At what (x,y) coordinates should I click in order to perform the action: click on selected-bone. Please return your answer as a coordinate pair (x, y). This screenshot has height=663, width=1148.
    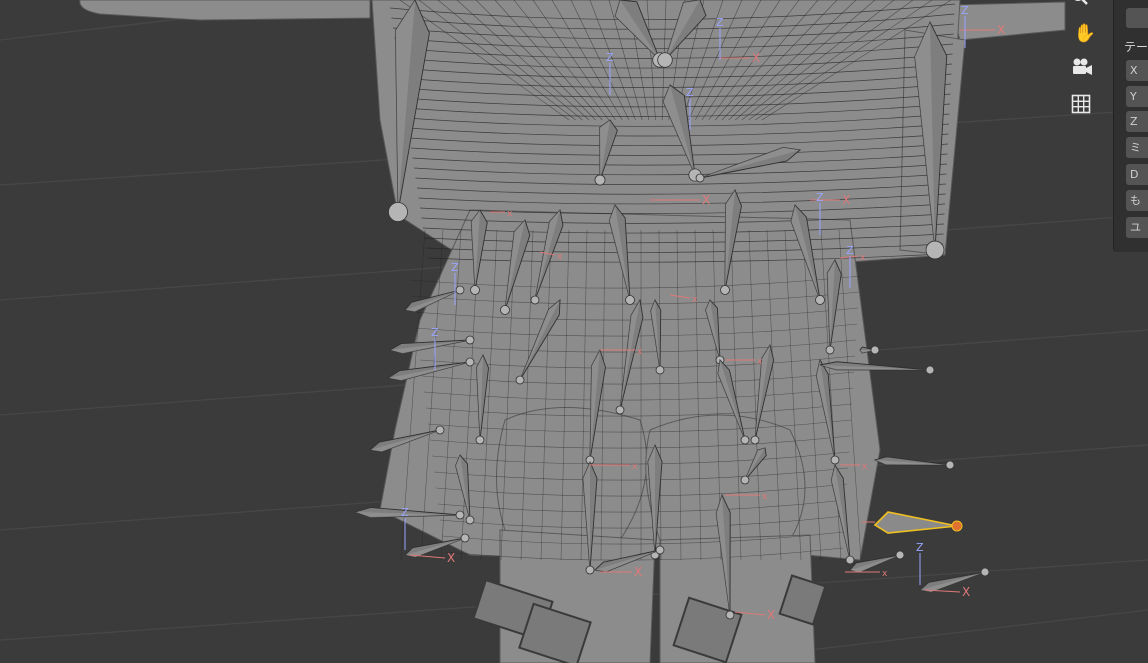
    Looking at the image, I should click on (918, 522).